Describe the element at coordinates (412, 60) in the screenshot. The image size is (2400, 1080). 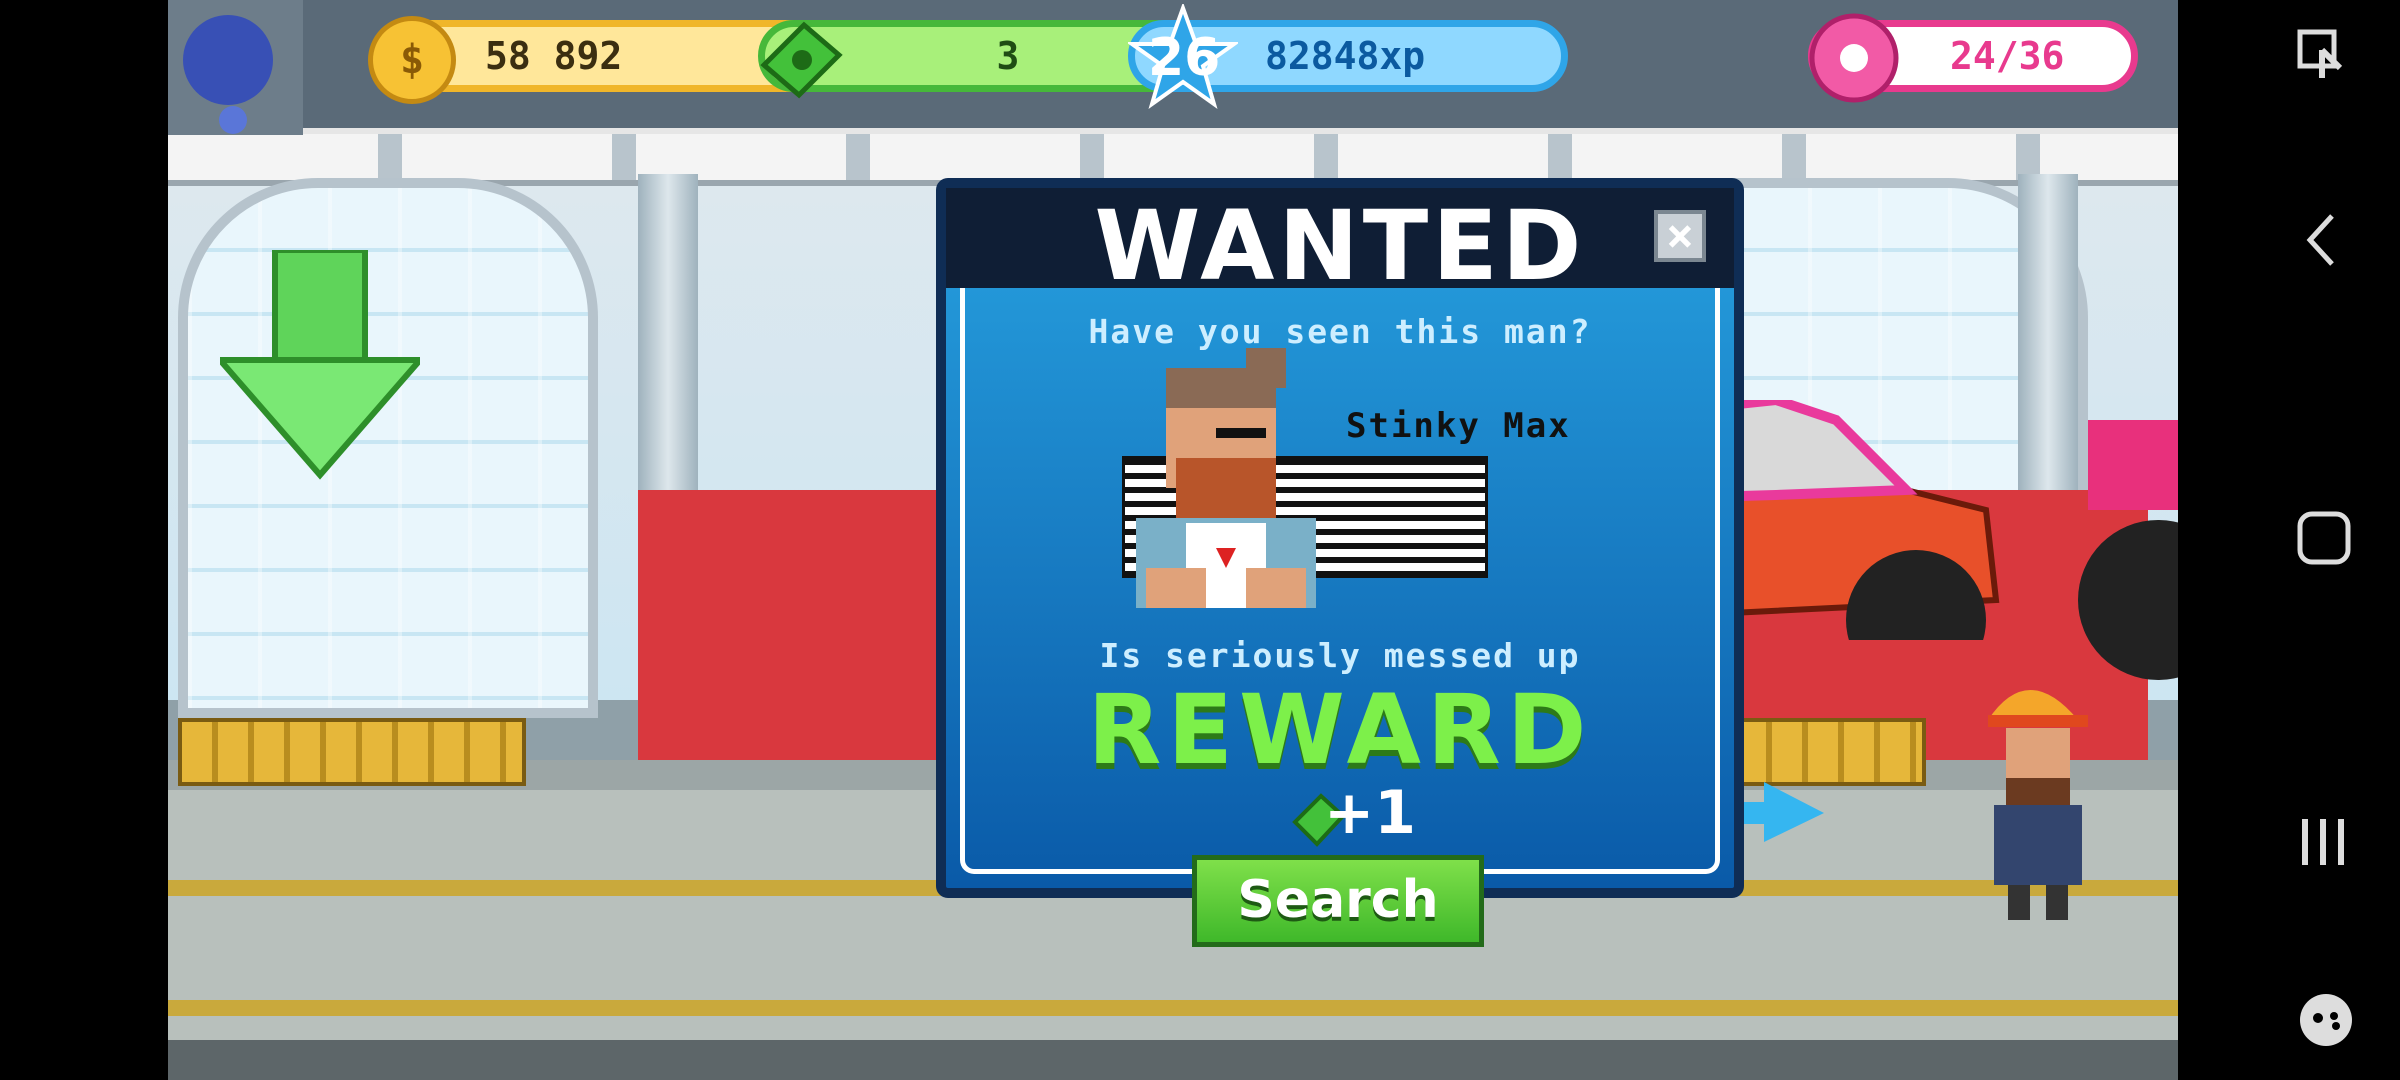
I see `coin-icon: $` at that location.